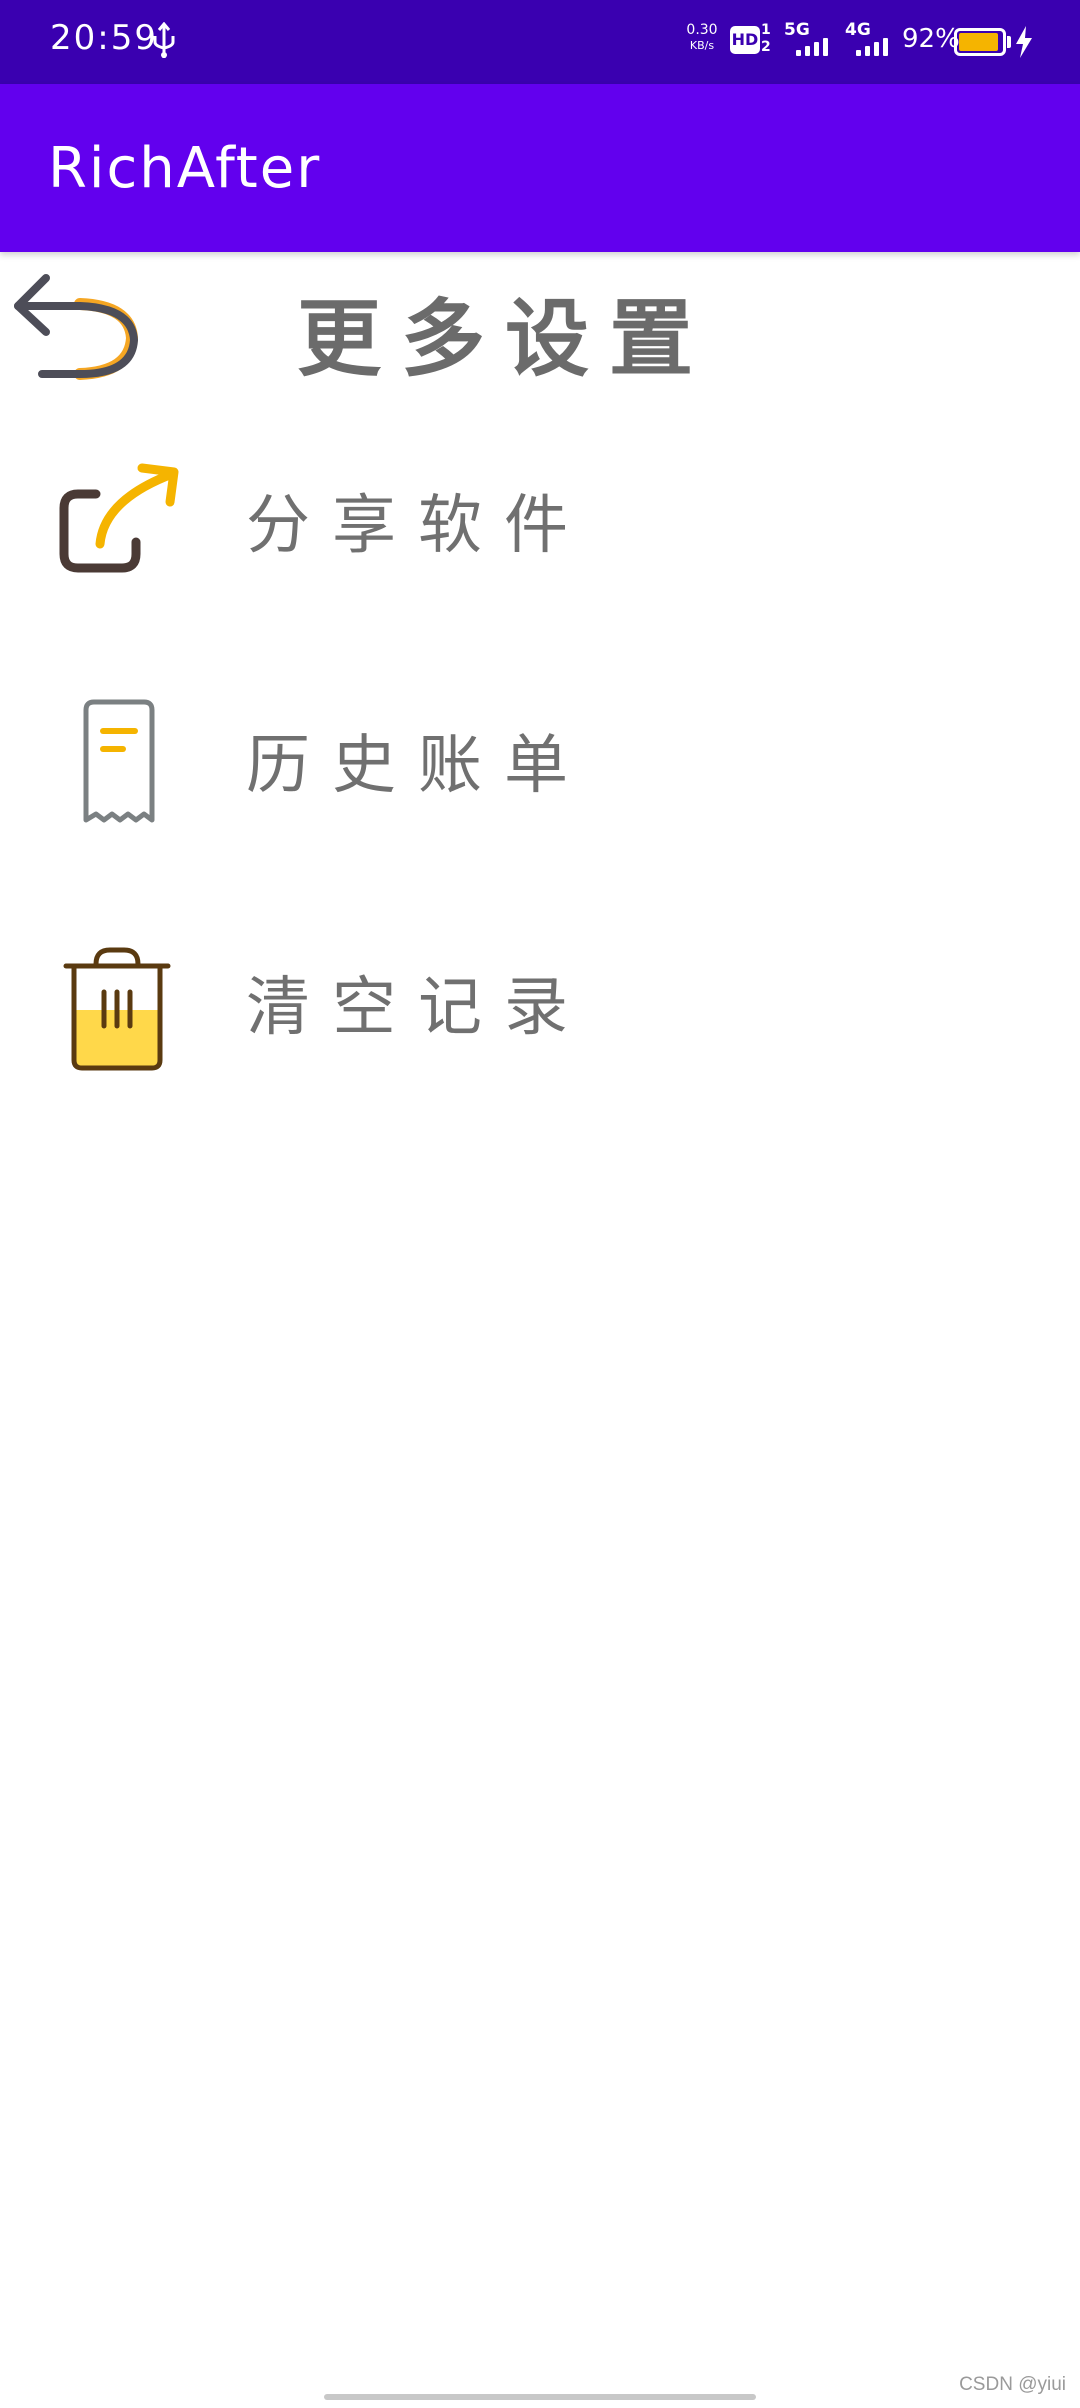  Describe the element at coordinates (540, 168) in the screenshot. I see `app-bar: RichAfter` at that location.